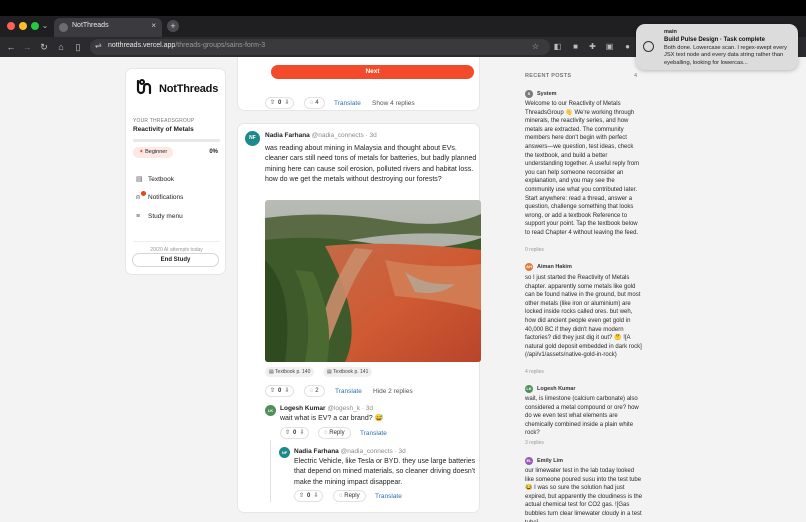  Describe the element at coordinates (175, 260) in the screenshot. I see `end-study-button: End Study` at that location.